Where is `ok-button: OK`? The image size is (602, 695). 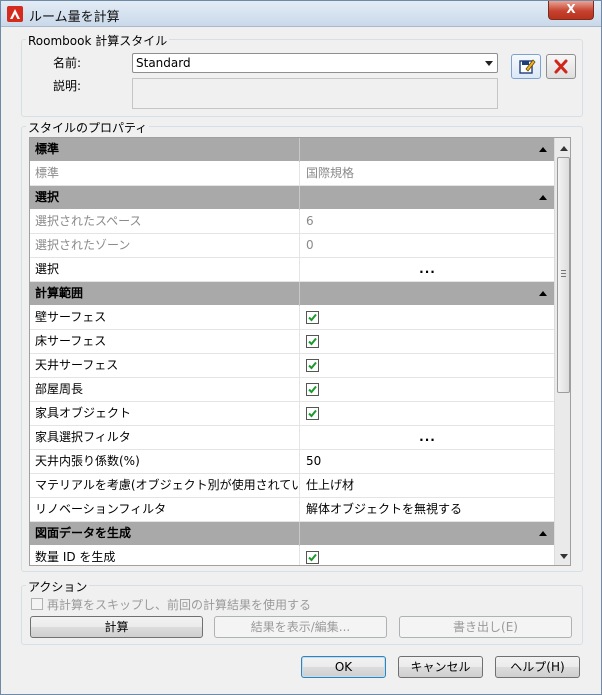
ok-button: OK is located at coordinates (343, 667).